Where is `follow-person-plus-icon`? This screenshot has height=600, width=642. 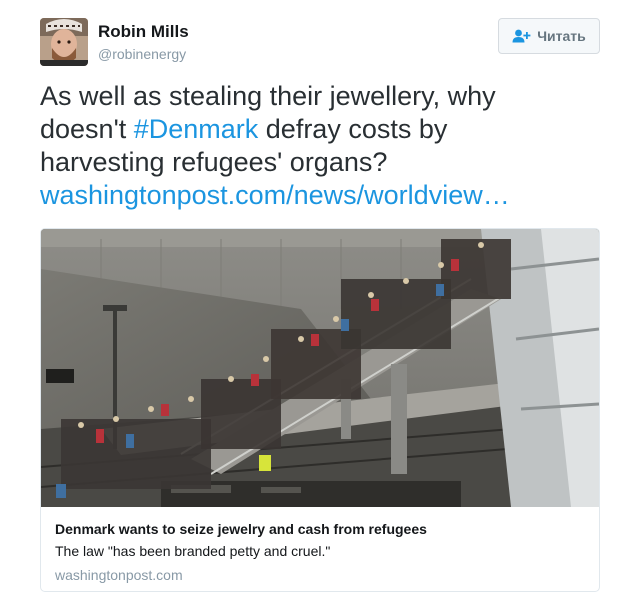 follow-person-plus-icon is located at coordinates (521, 36).